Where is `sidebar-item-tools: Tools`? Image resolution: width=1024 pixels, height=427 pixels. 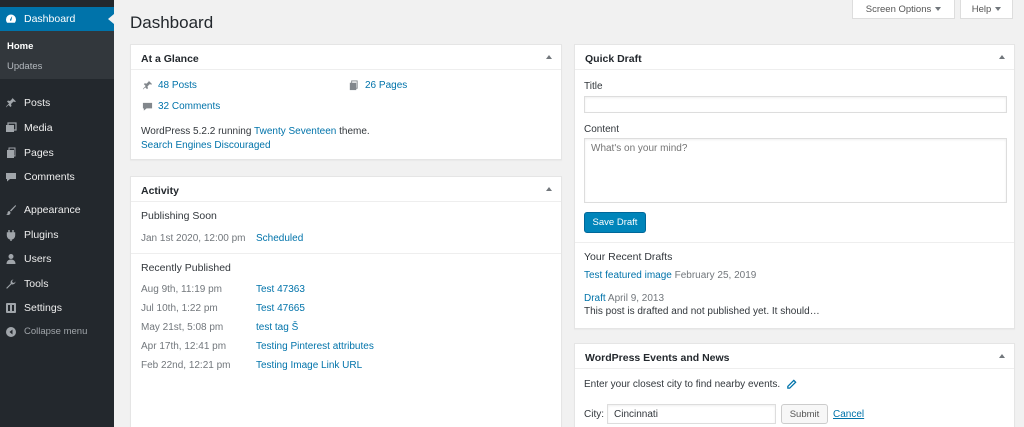
sidebar-item-tools: Tools is located at coordinates (57, 284).